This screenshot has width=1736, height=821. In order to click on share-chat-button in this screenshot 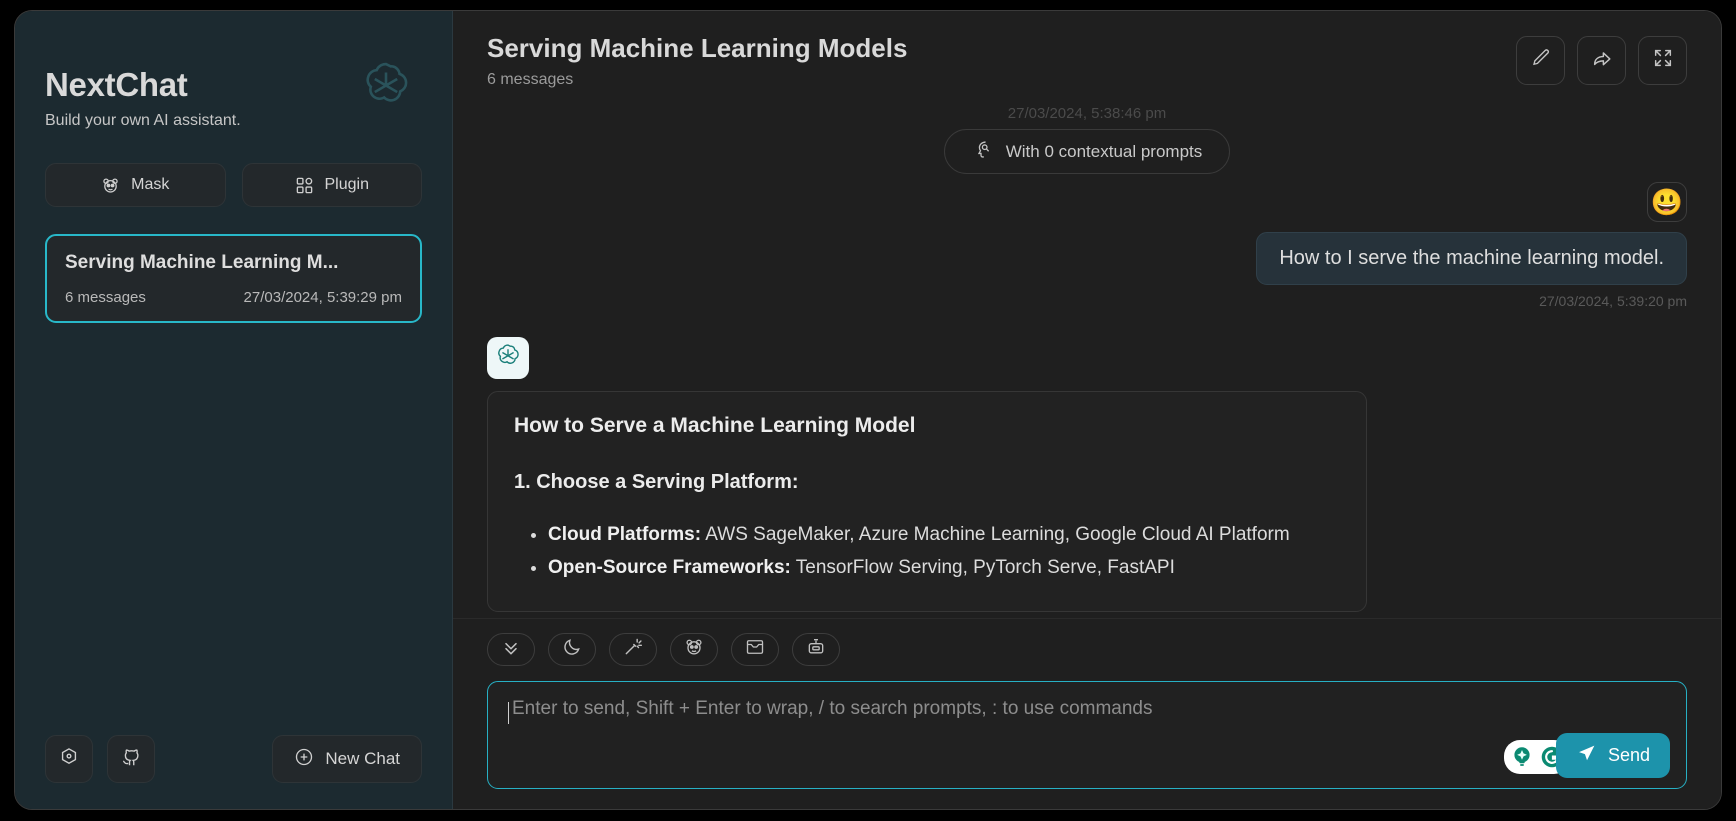, I will do `click(1601, 60)`.